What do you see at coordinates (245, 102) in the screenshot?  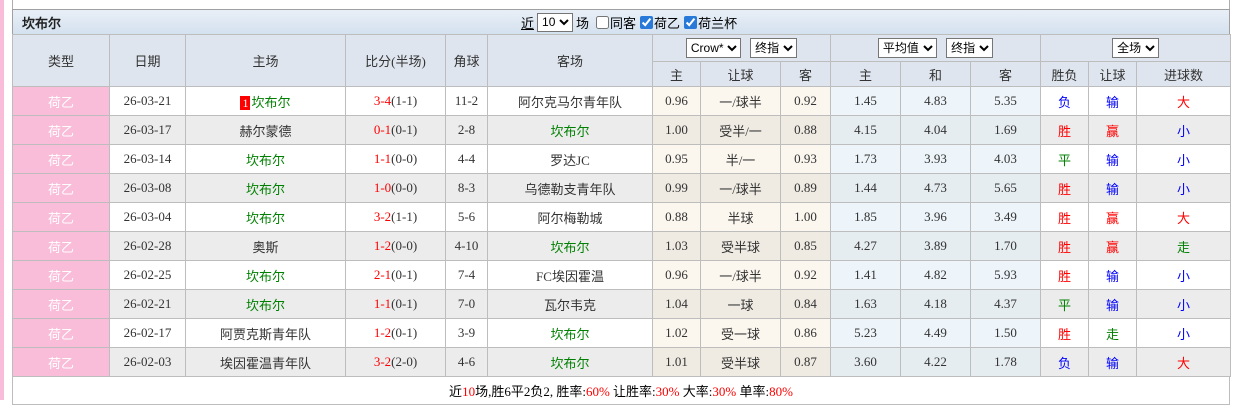 I see `rank-badge: 1` at bounding box center [245, 102].